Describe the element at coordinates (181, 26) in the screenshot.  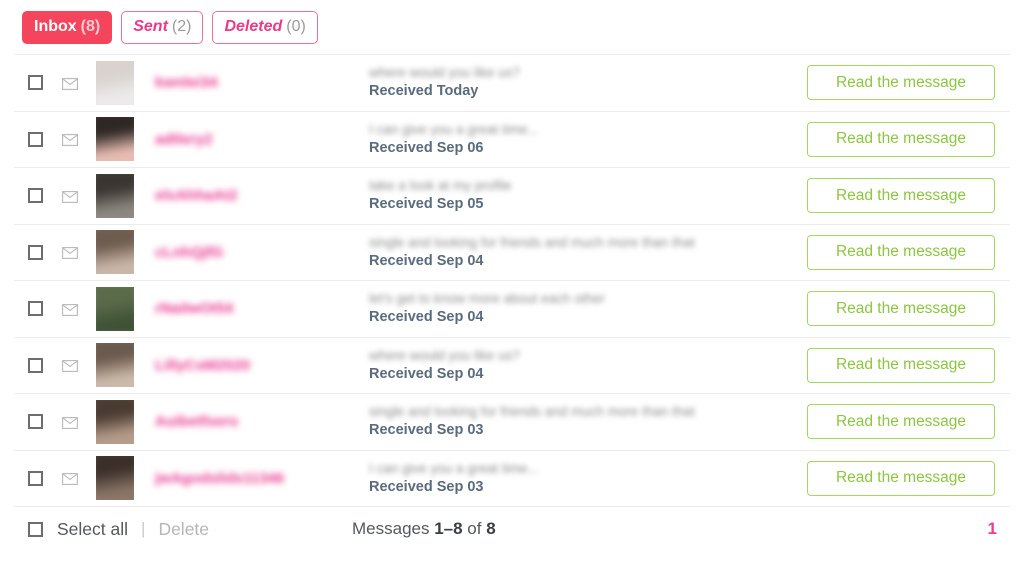
I see `tab-sent-count: (2)` at that location.